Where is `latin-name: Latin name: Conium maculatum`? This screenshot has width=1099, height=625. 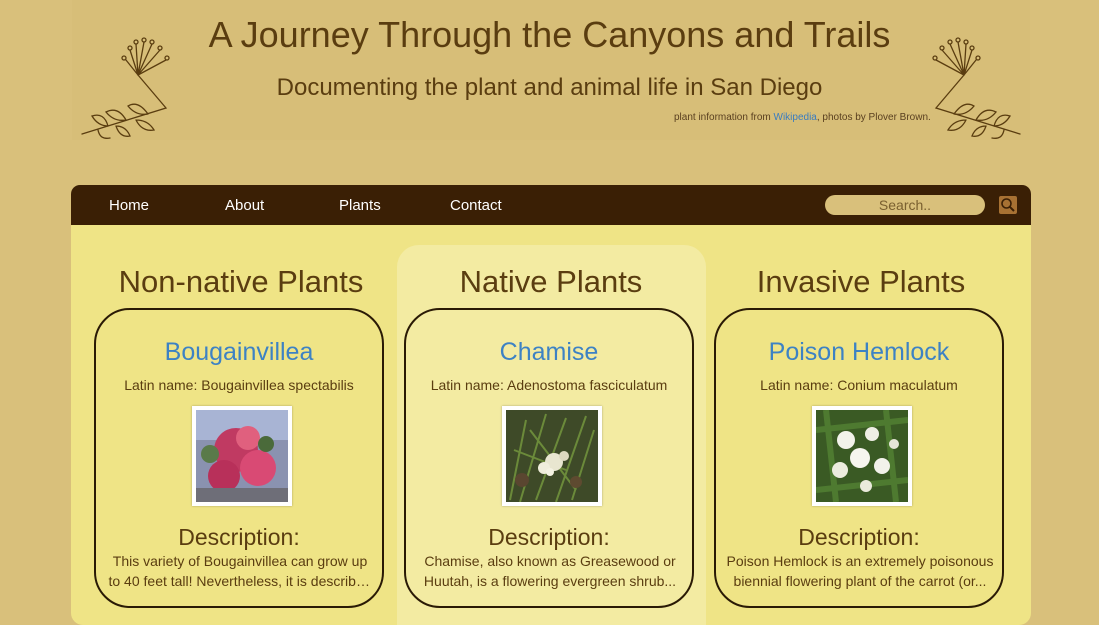 latin-name: Latin name: Conium maculatum is located at coordinates (859, 385).